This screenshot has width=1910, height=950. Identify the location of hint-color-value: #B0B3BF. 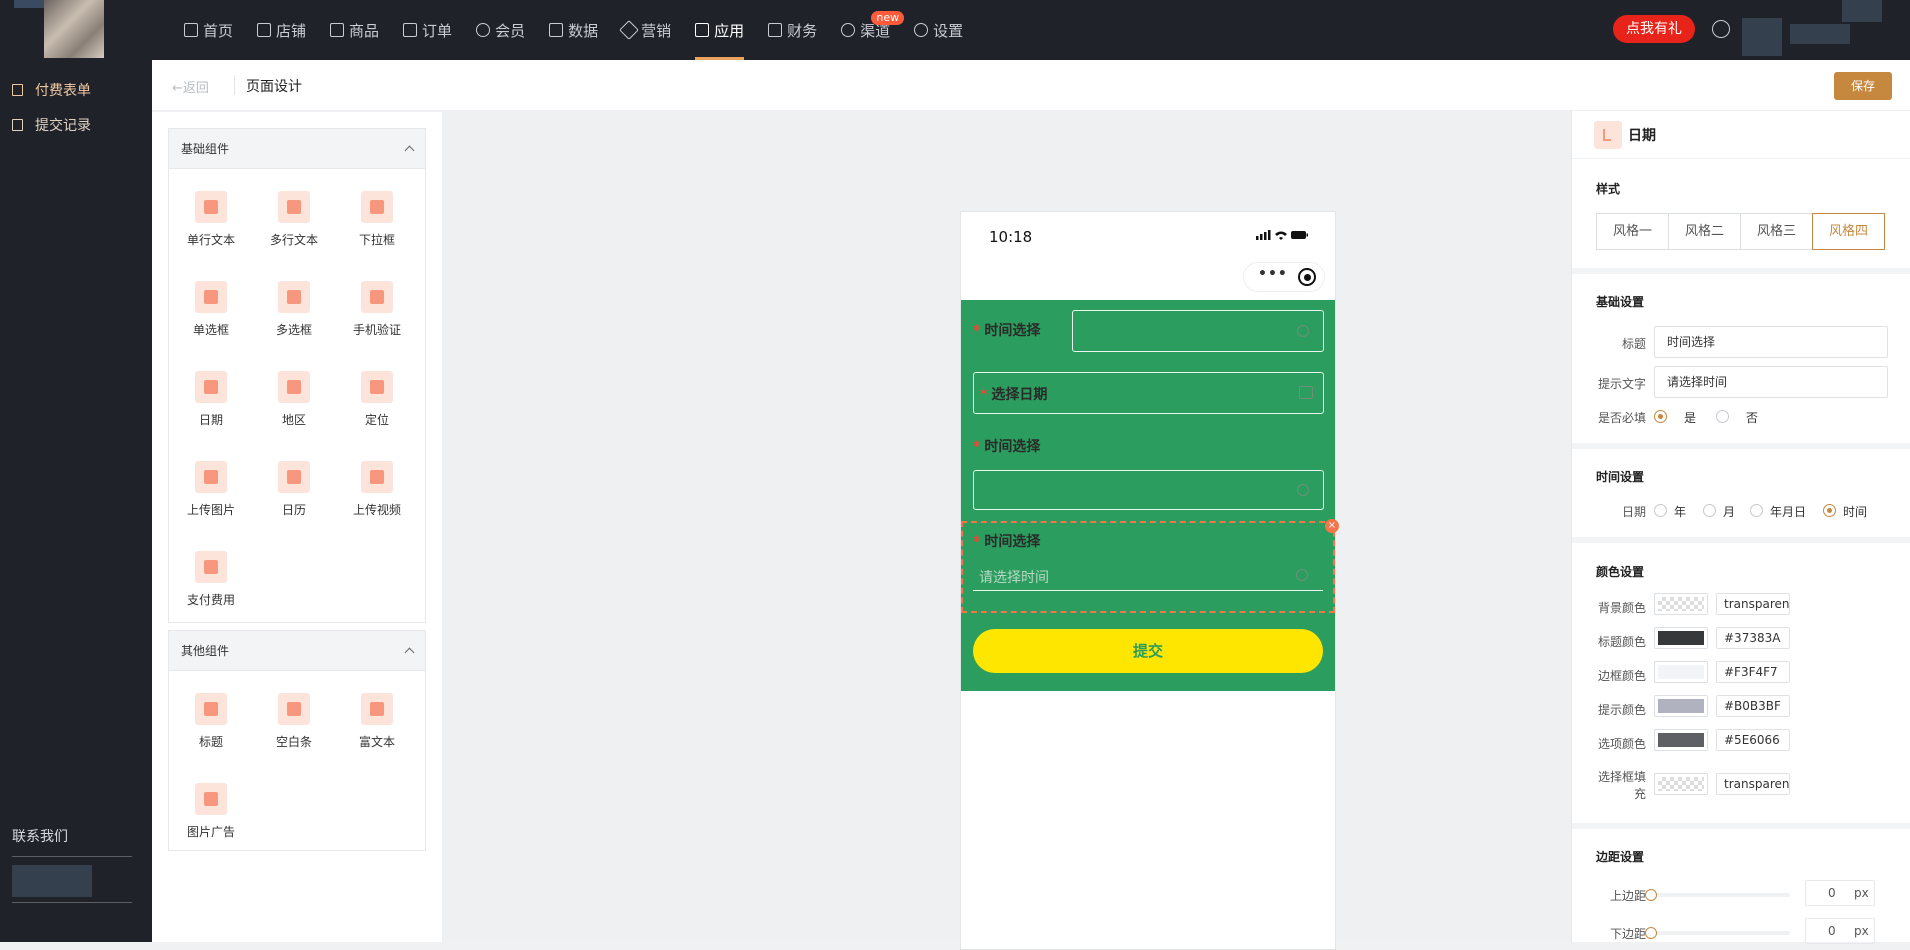
(1753, 706).